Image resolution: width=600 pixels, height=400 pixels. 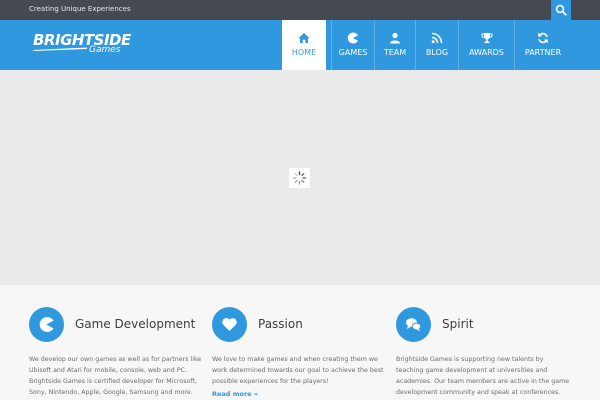 What do you see at coordinates (256, 394) in the screenshot?
I see `double-chevron-right-icon: »` at bounding box center [256, 394].